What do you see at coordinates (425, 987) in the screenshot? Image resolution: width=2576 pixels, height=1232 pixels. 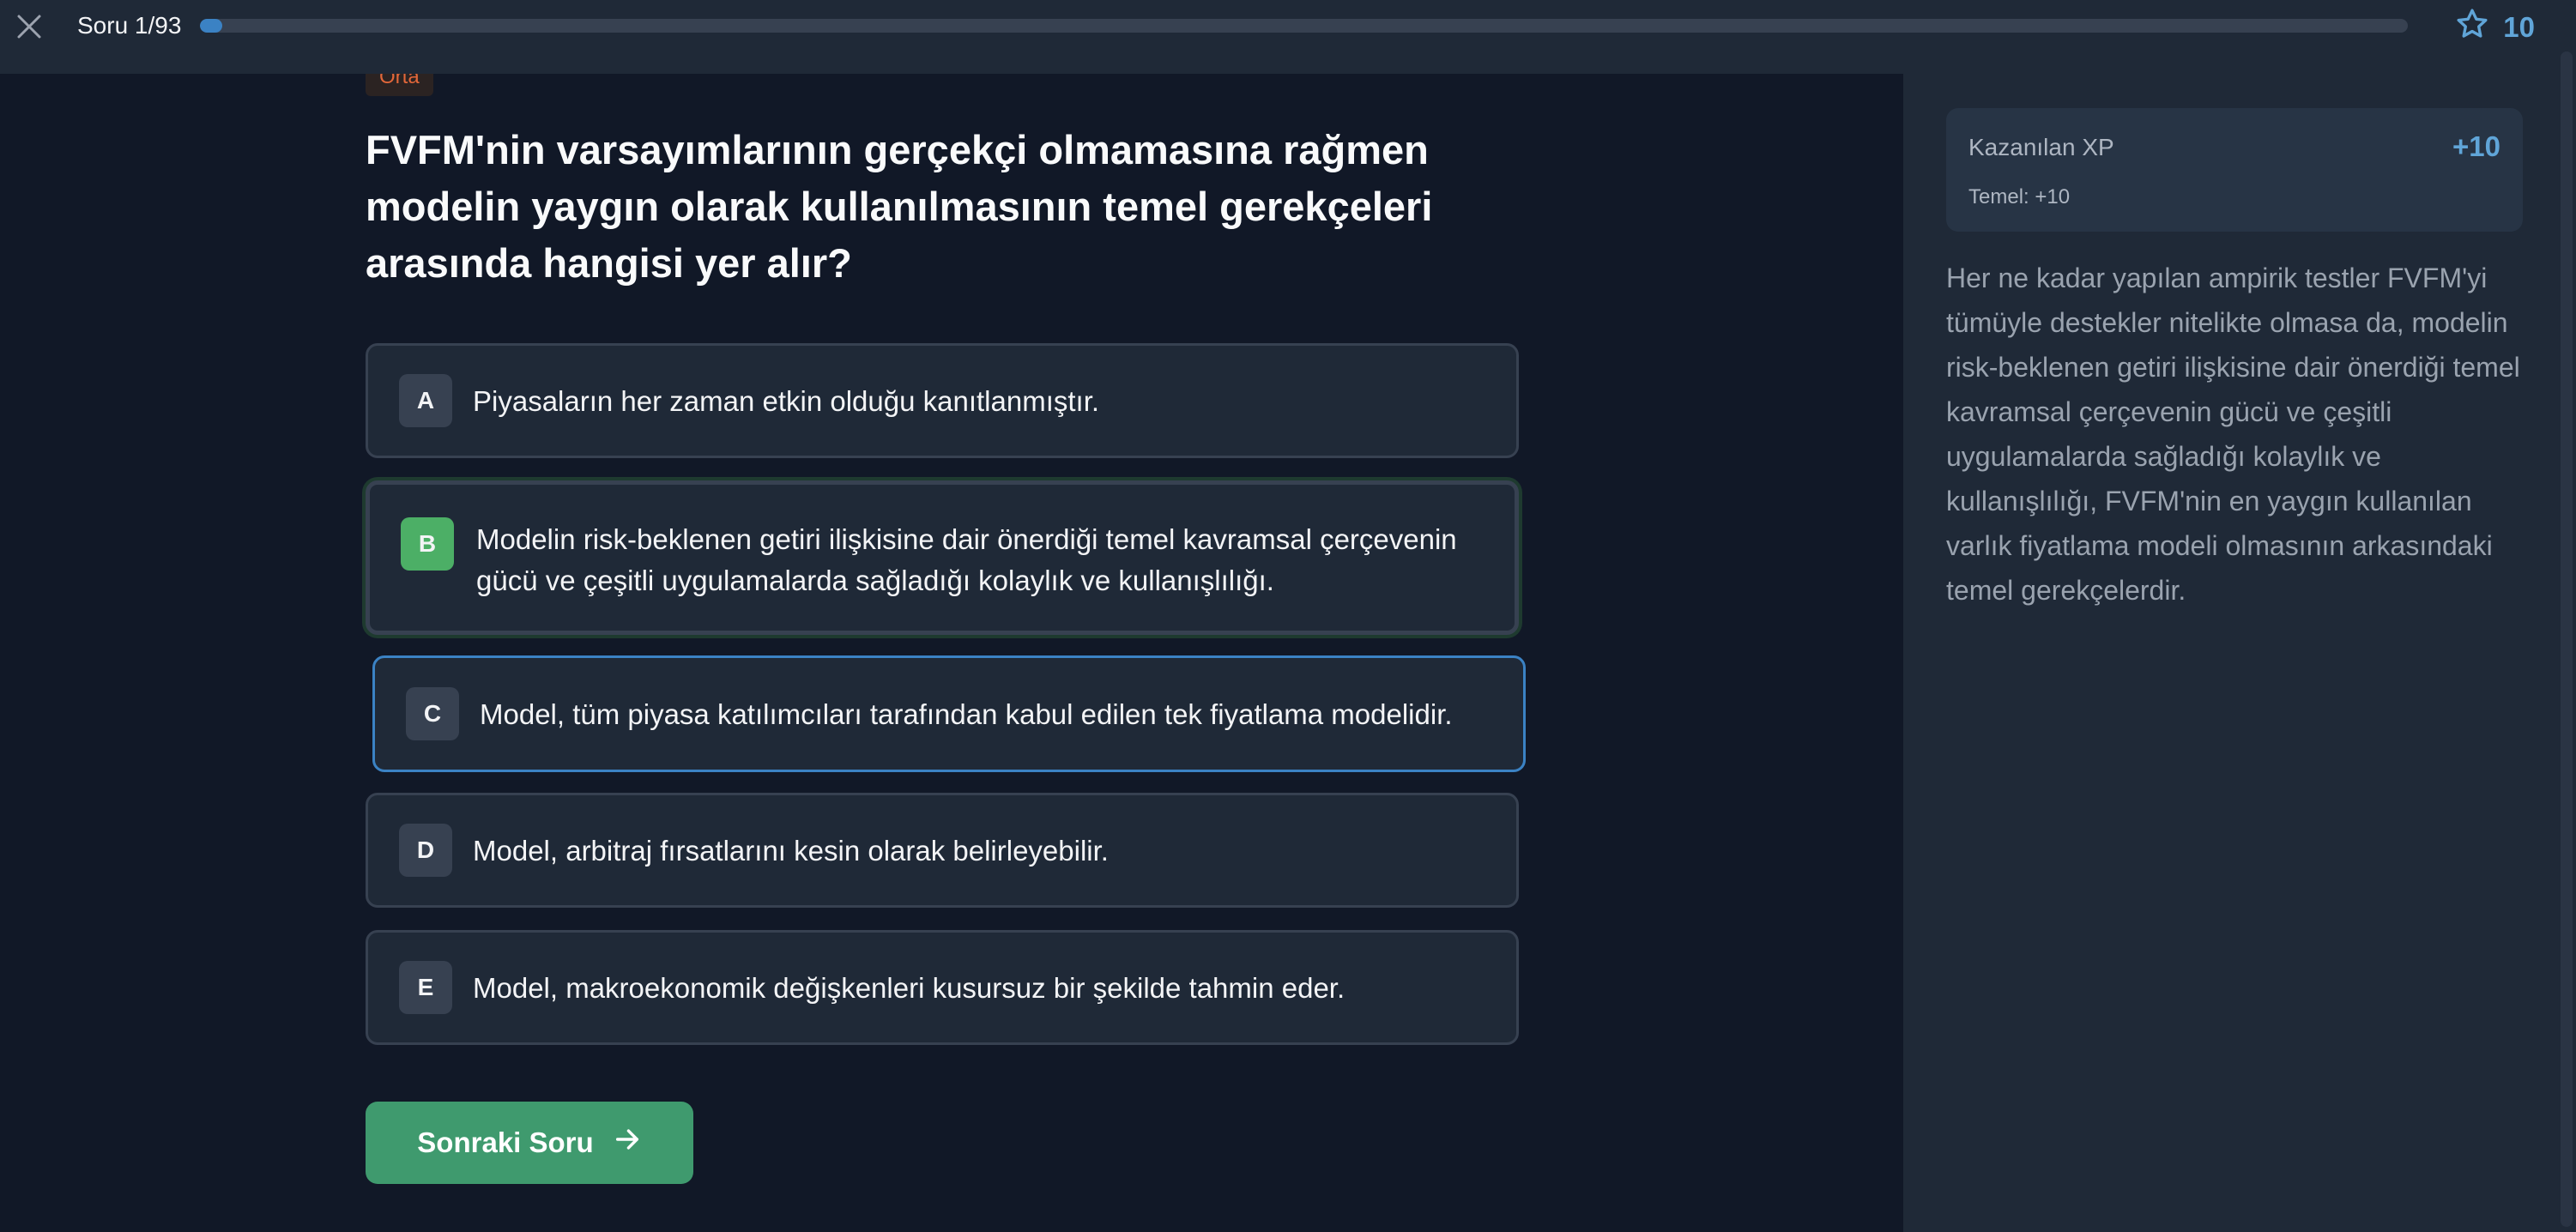 I see `option-letter: E` at bounding box center [425, 987].